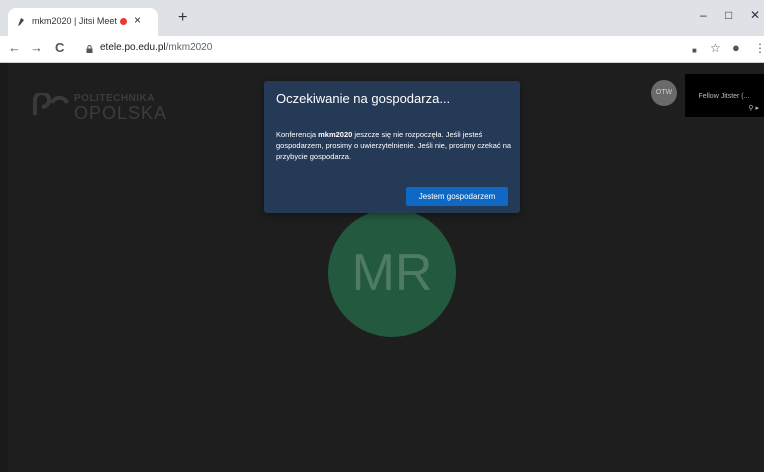 Image resolution: width=764 pixels, height=472 pixels. I want to click on tab-close-button: ×, so click(137, 20).